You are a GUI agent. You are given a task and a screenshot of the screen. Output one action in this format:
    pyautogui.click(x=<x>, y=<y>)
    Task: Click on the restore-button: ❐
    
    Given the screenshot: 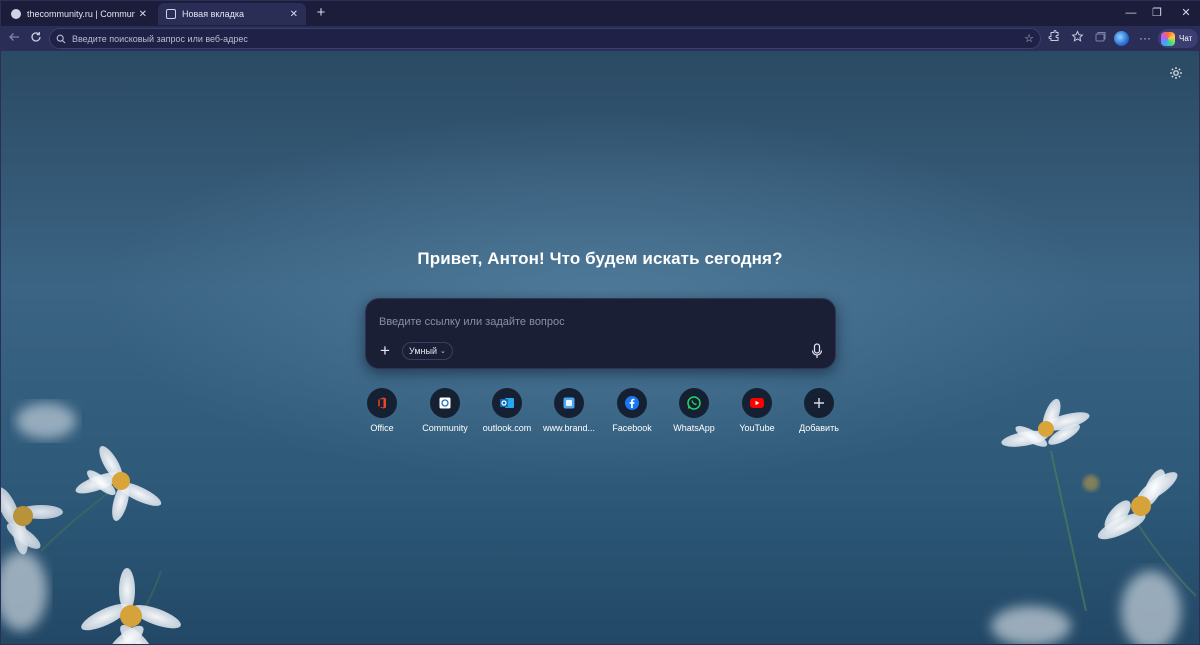 What is the action you would take?
    pyautogui.click(x=1157, y=13)
    